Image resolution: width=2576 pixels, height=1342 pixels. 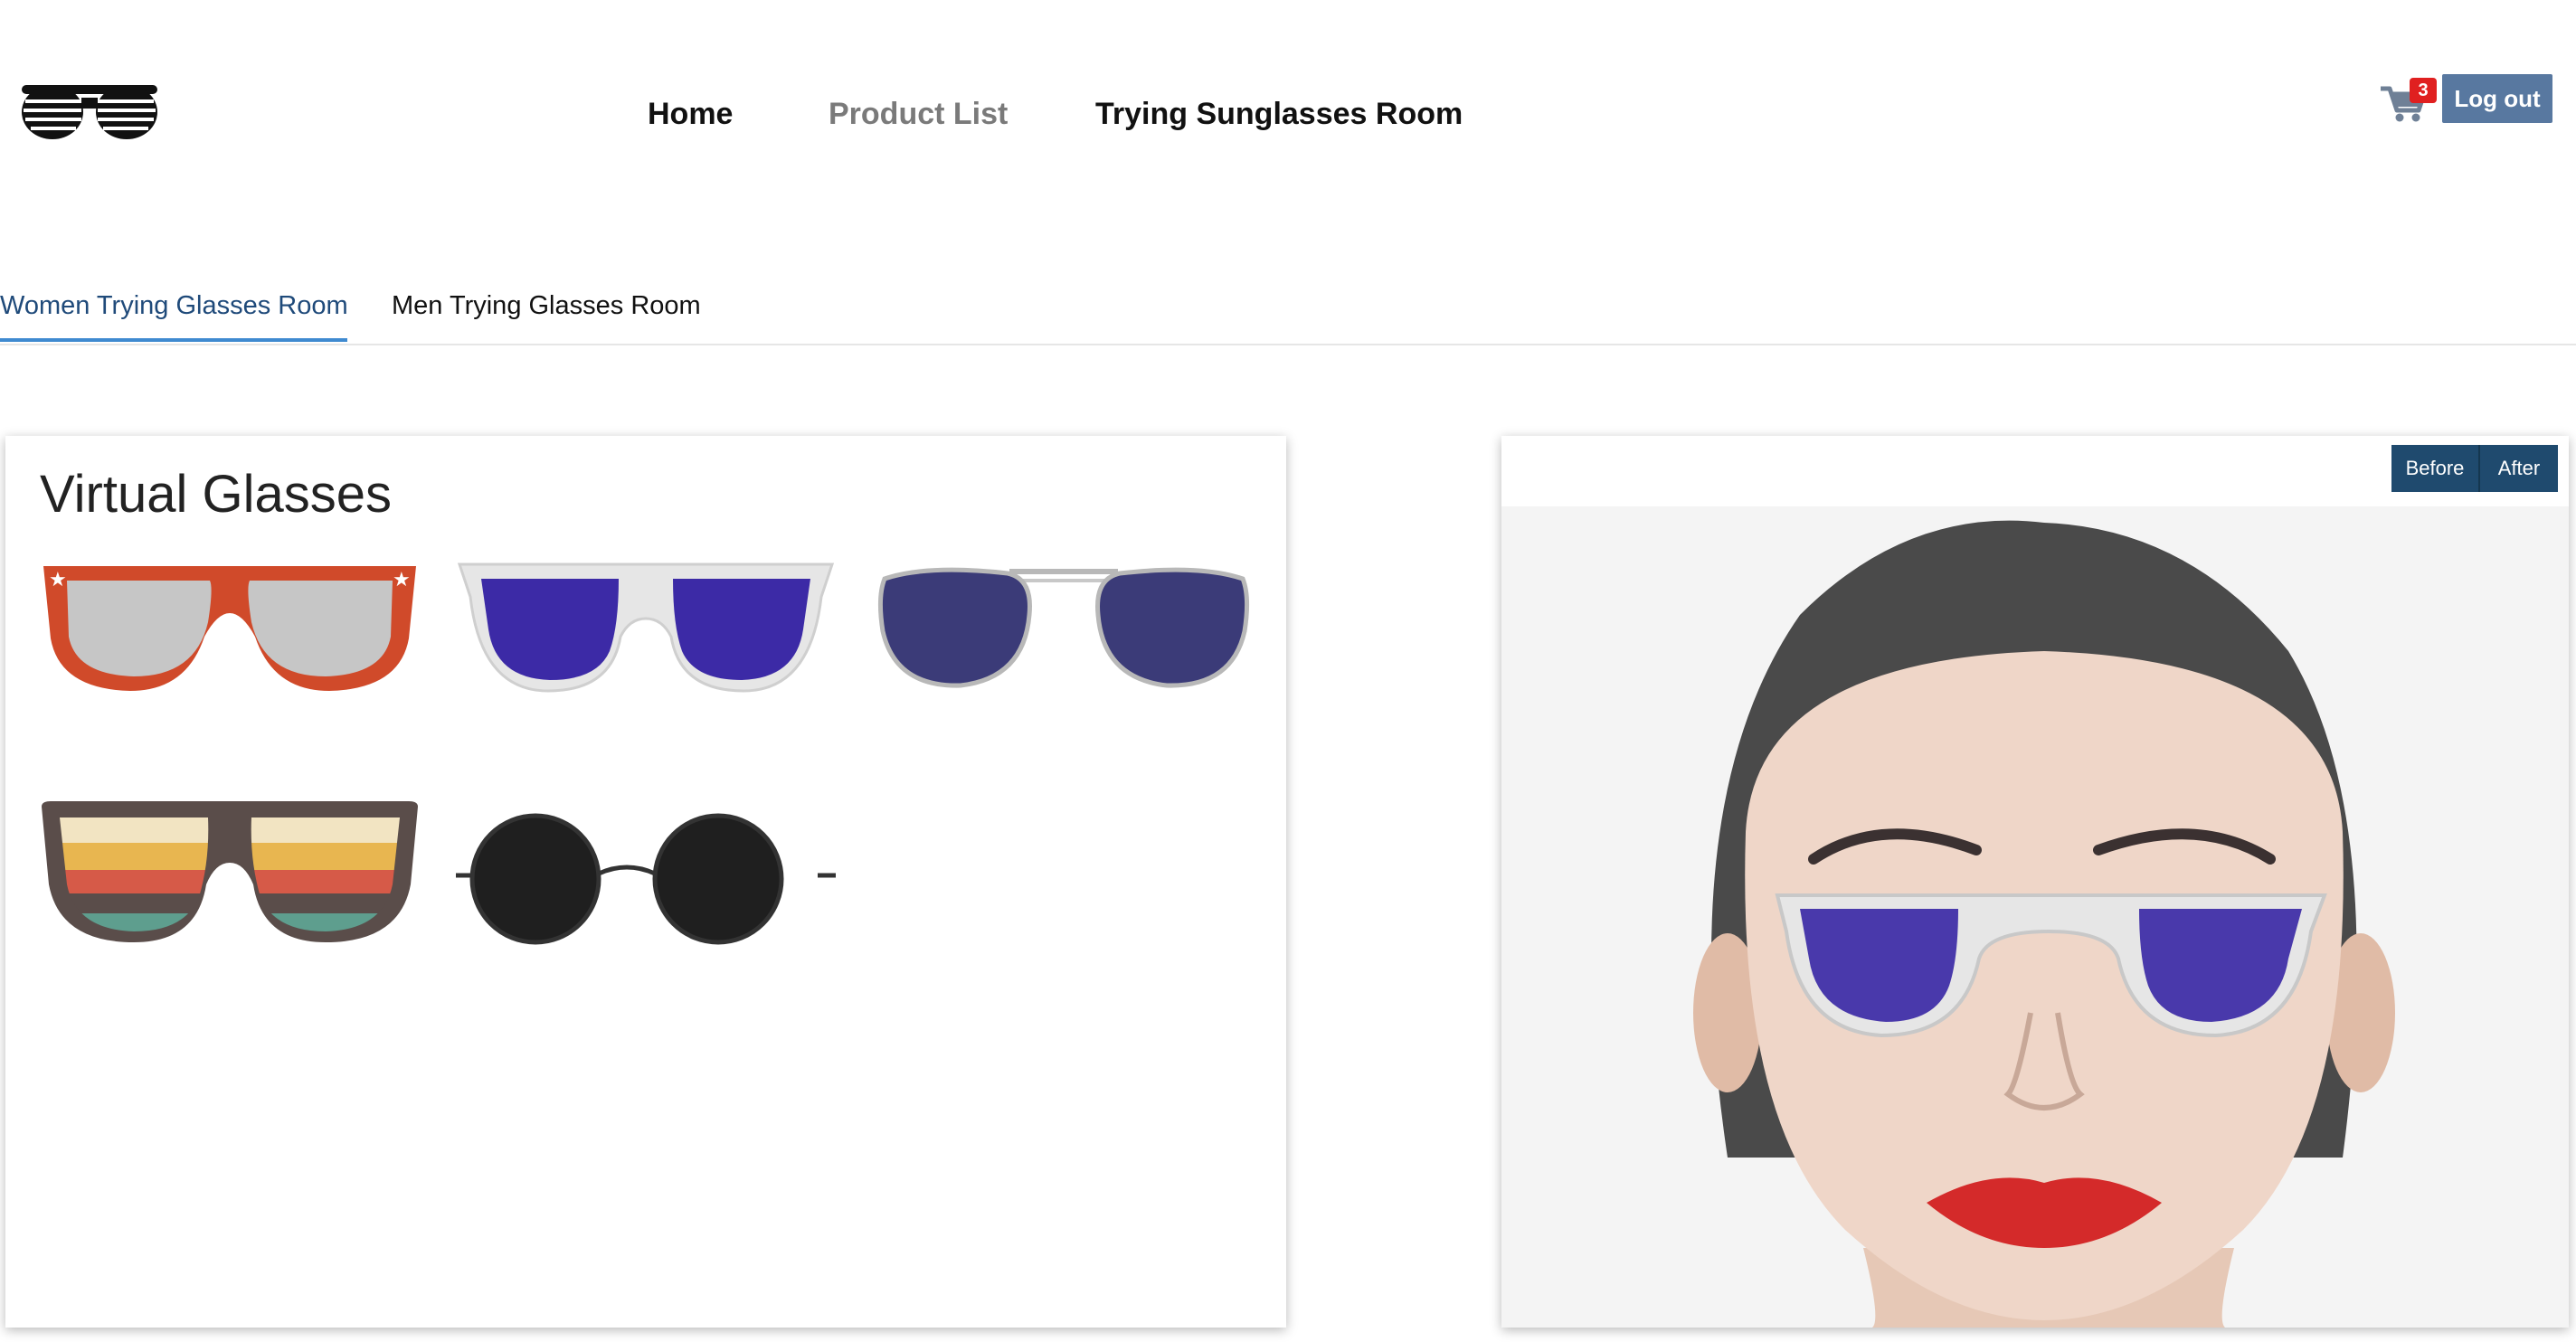 I want to click on cart-count-badge: 3, so click(x=2423, y=91).